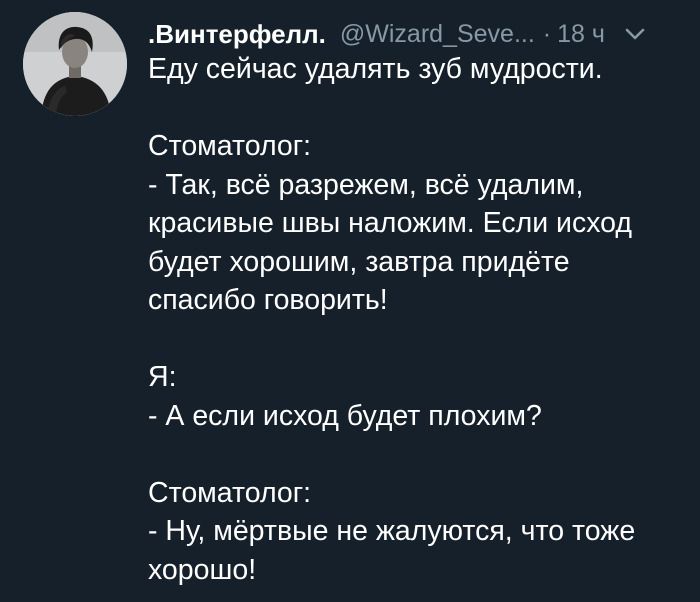 The width and height of the screenshot is (700, 602). Describe the element at coordinates (237, 34) in the screenshot. I see `display-name: .Винтерфелл.` at that location.